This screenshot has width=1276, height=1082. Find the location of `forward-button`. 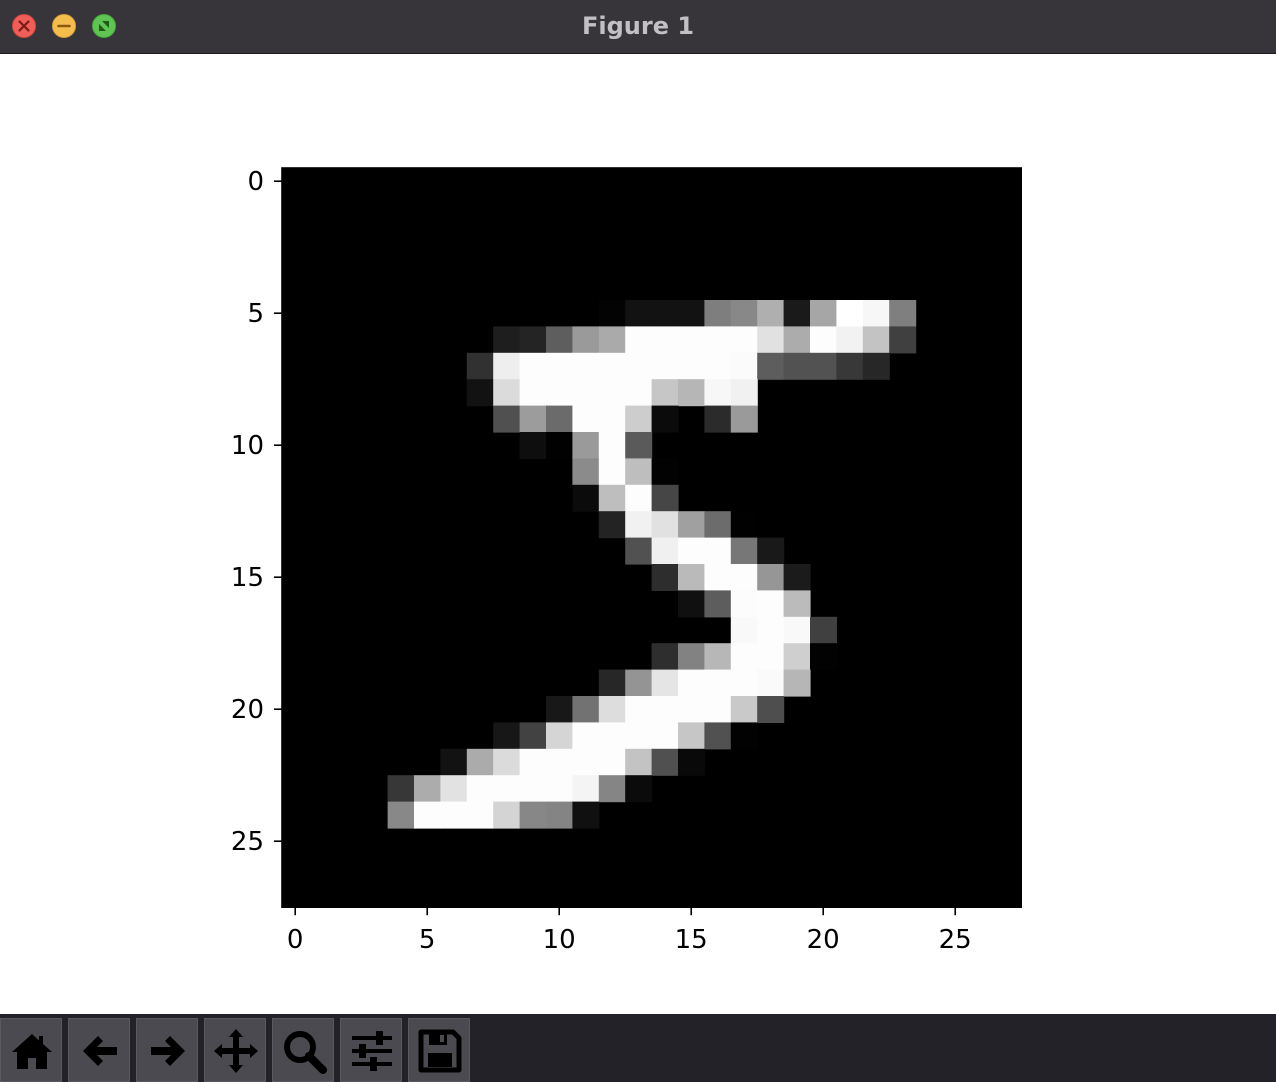

forward-button is located at coordinates (167, 1050).